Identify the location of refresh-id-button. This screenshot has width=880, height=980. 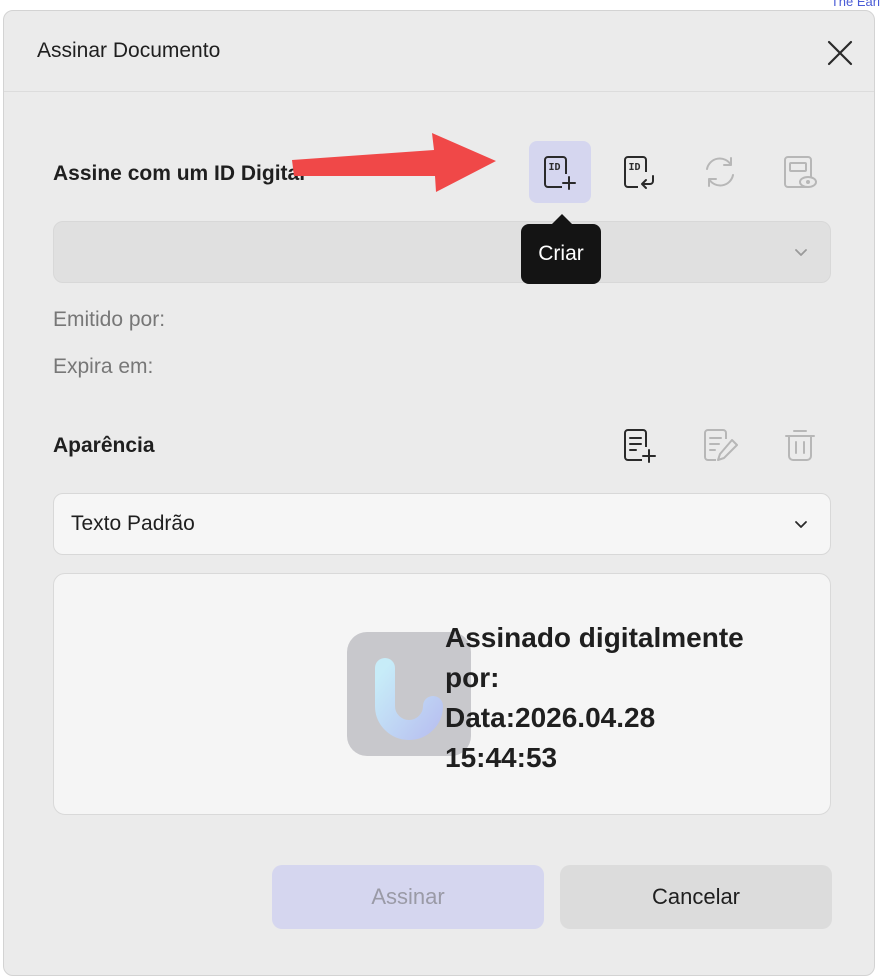
(720, 172).